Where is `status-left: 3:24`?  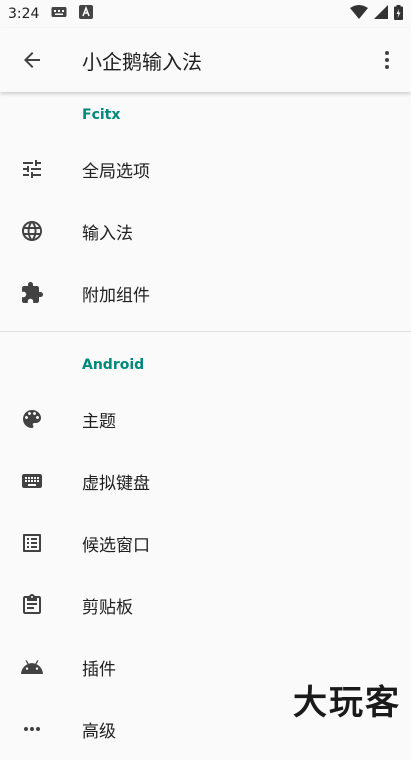
status-left: 3:24 is located at coordinates (51, 14).